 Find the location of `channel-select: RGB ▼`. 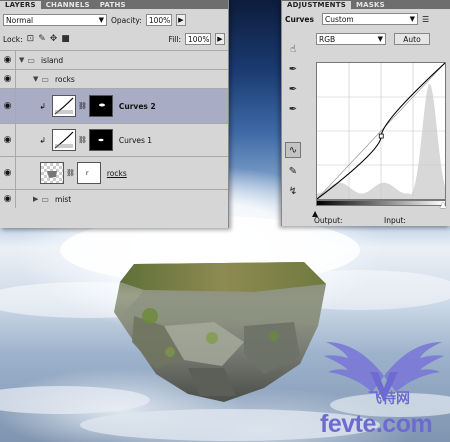

channel-select: RGB ▼ is located at coordinates (351, 39).